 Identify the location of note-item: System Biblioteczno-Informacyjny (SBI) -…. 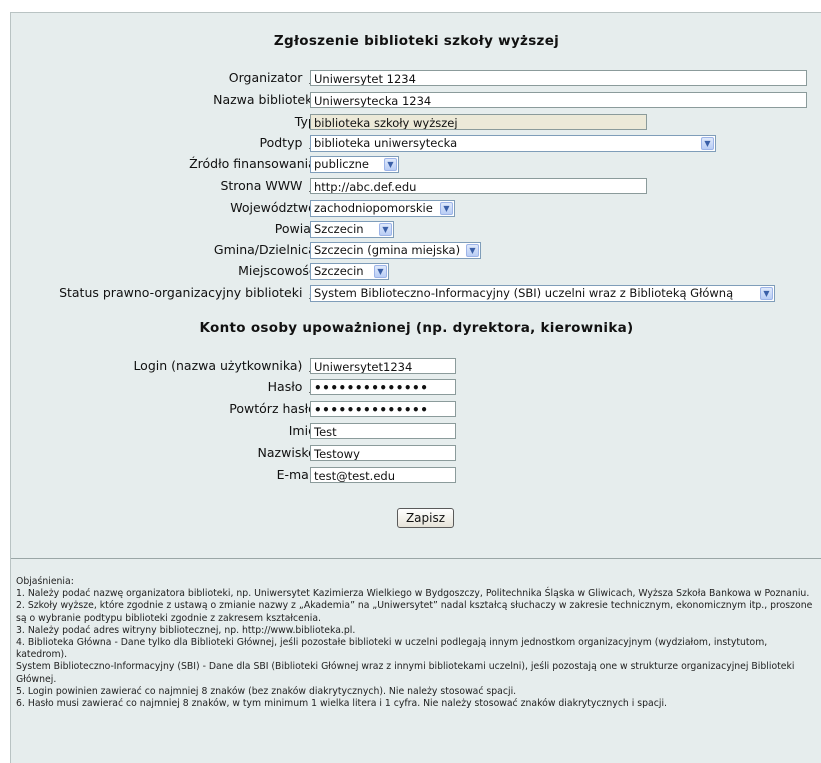
(405, 673).